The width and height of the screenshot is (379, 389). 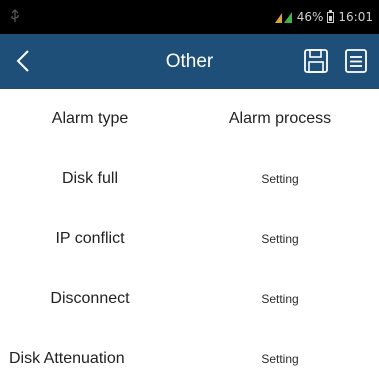 I want to click on alarm-type-cell: IP conflict, so click(x=90, y=238).